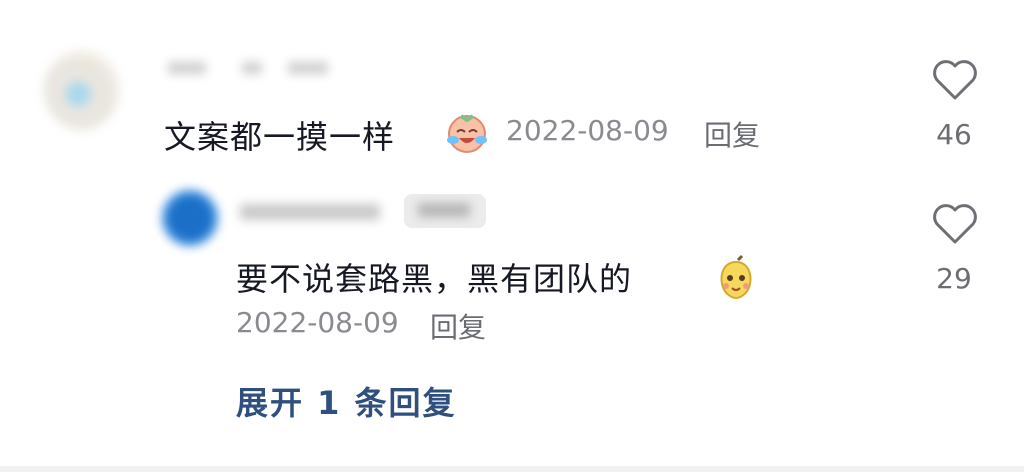  I want to click on expand-replies-link: 展开 1 条回复, so click(346, 401).